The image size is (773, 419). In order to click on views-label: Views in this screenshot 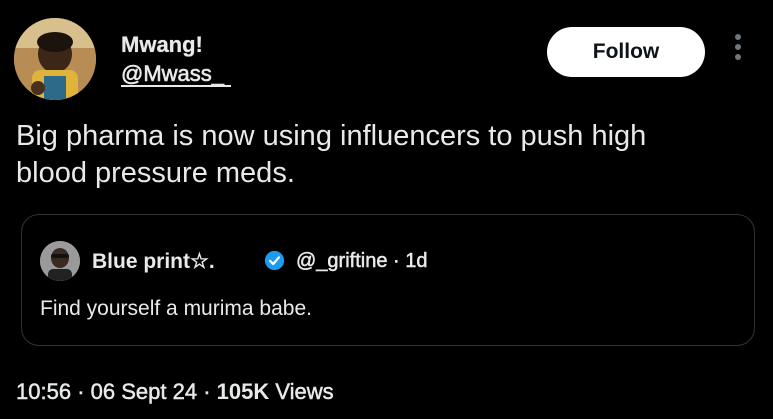, I will do `click(304, 392)`.